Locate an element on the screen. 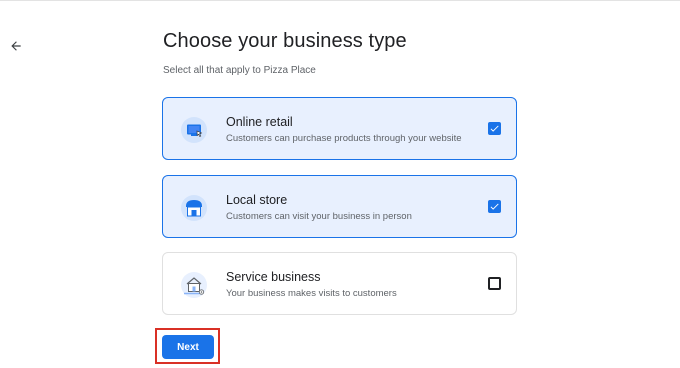  next-button: Next is located at coordinates (188, 347).